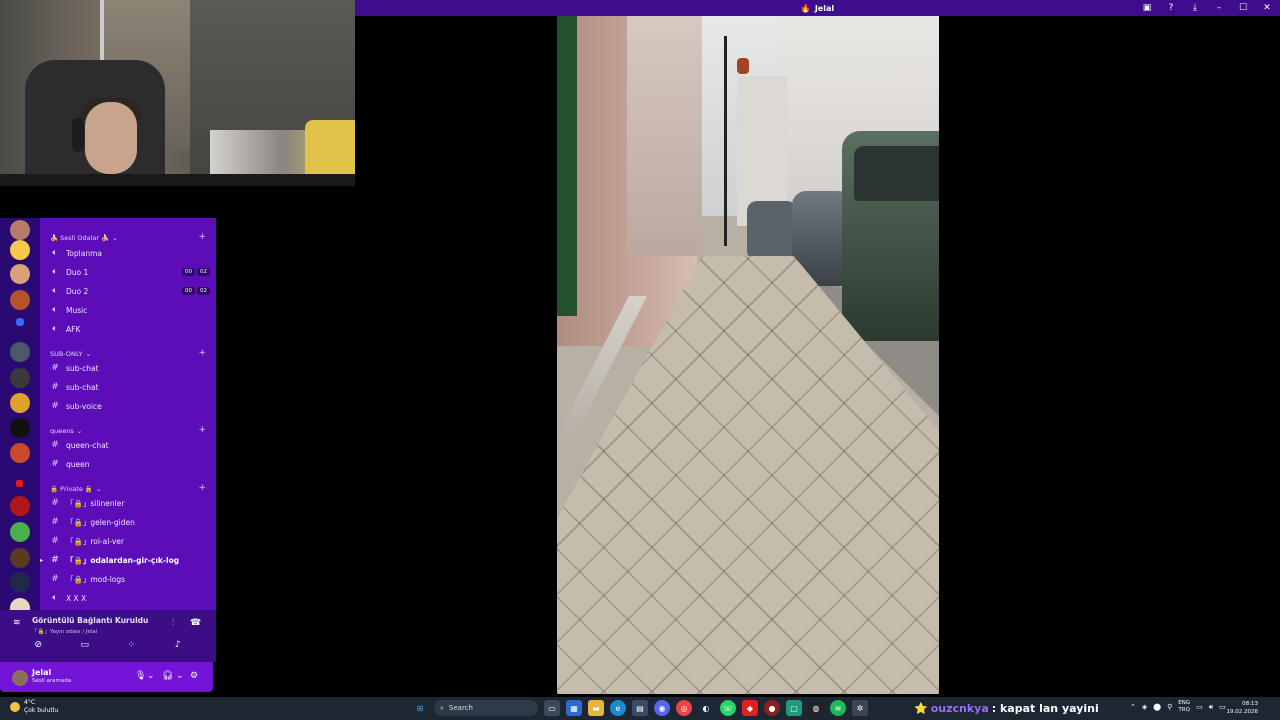  What do you see at coordinates (552, 708) in the screenshot?
I see `task-view-icon: ▭` at bounding box center [552, 708].